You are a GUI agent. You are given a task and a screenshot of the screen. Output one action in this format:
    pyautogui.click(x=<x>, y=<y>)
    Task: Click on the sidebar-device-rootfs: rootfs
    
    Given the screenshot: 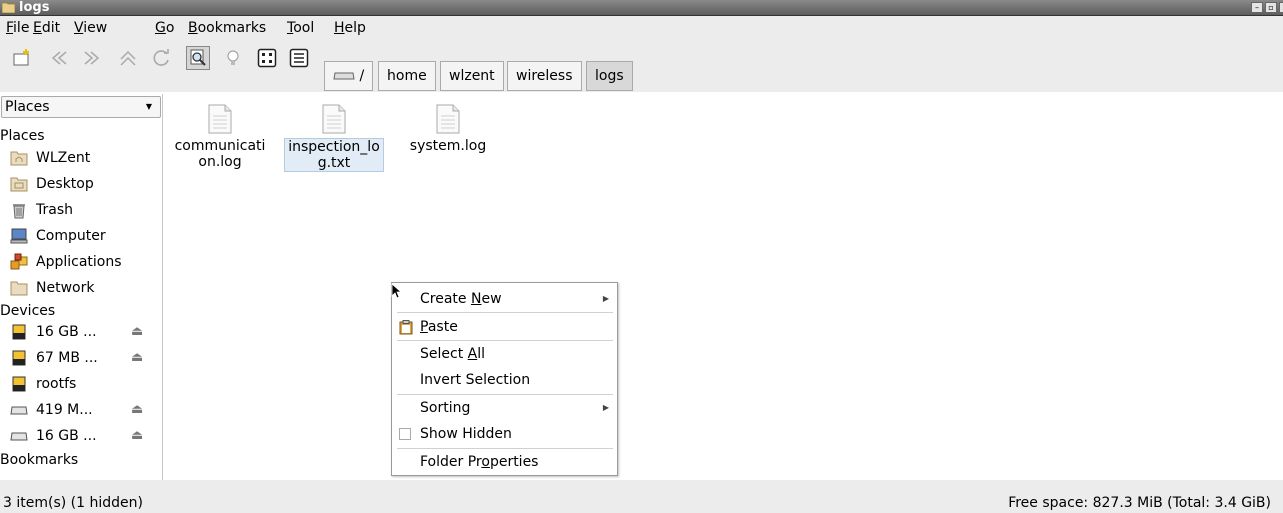 What is the action you would take?
    pyautogui.click(x=85, y=384)
    